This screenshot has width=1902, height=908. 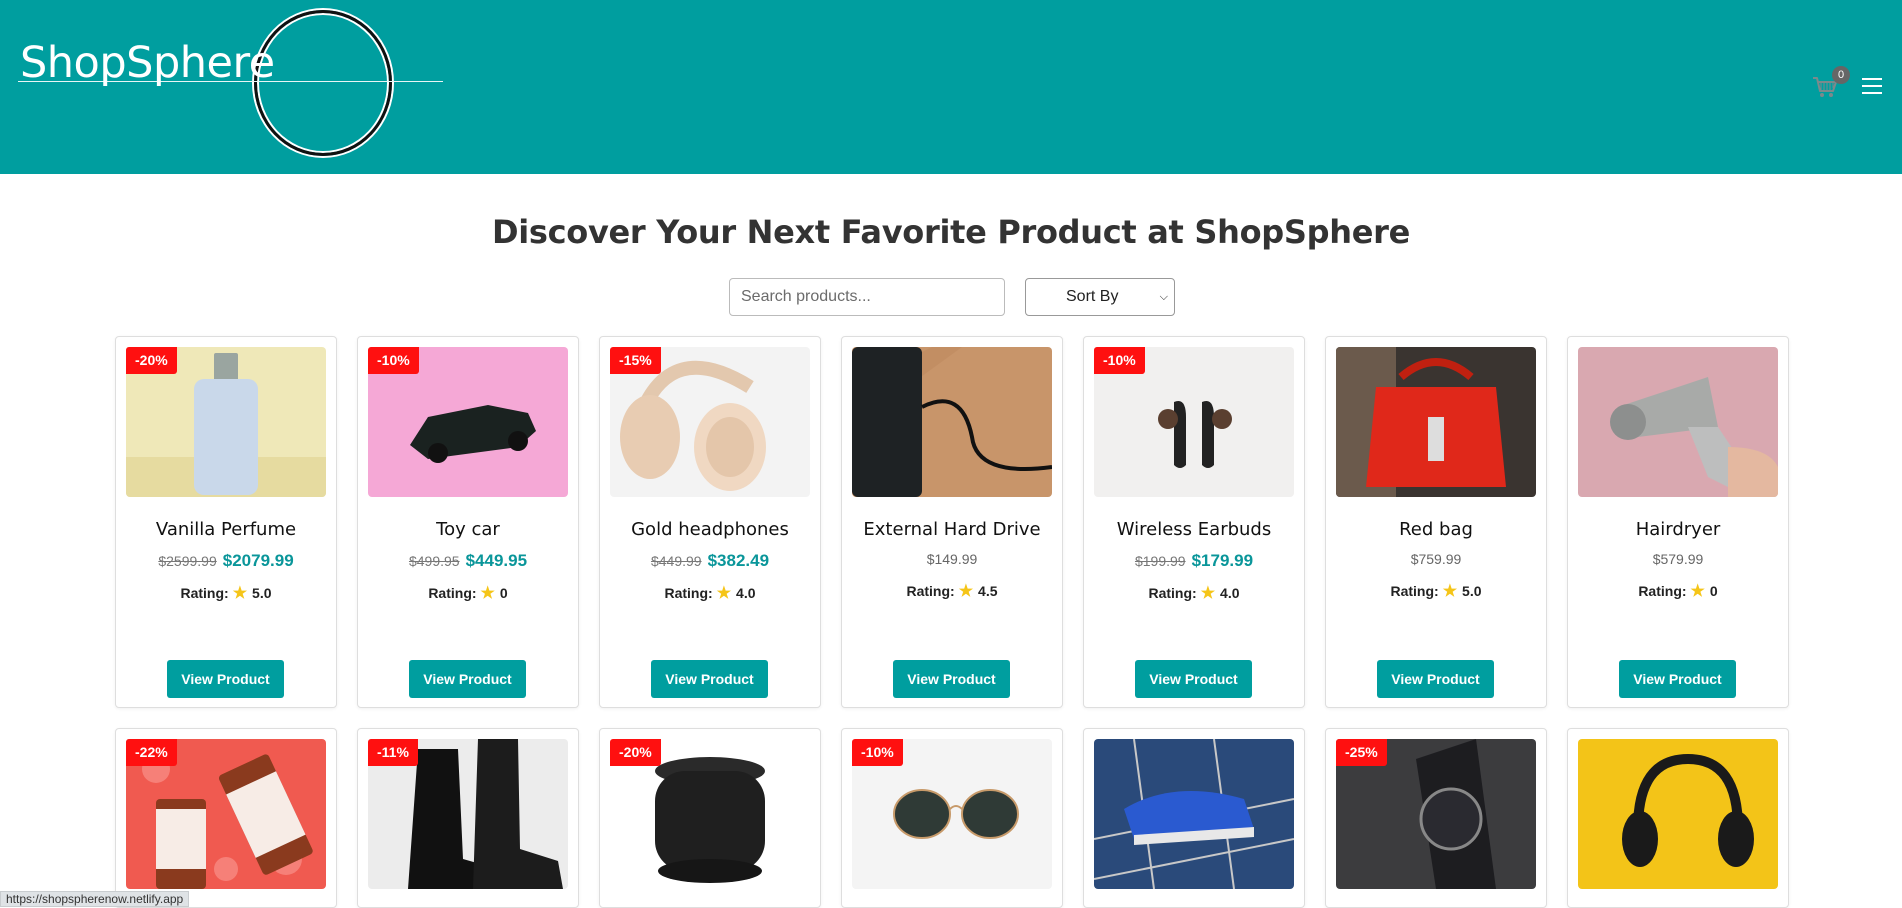 I want to click on sale-price: $2079.99, so click(x=258, y=560).